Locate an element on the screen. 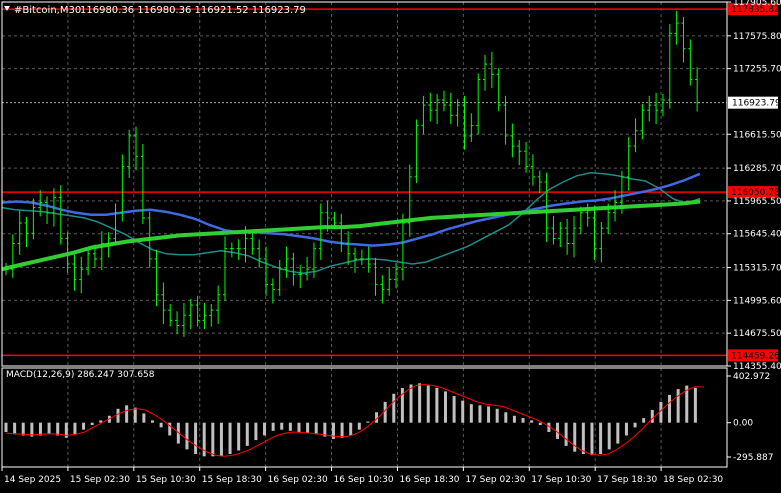 This screenshot has height=493, width=781. price-tick-label: 114355.40 is located at coordinates (757, 367).